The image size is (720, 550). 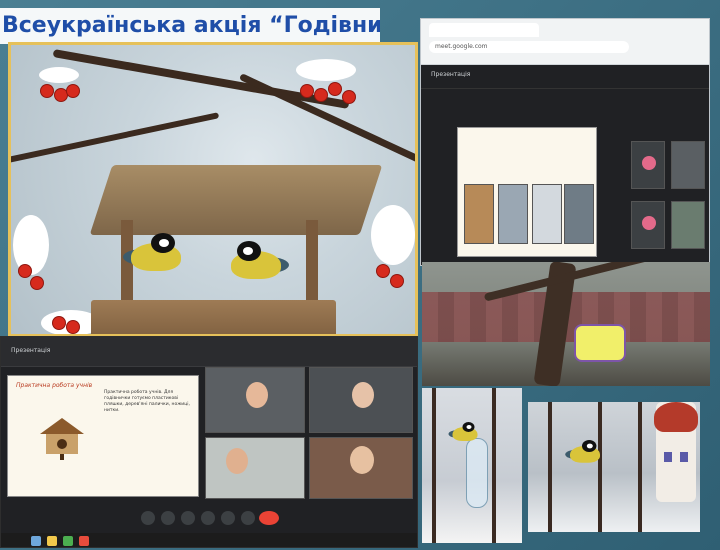 What do you see at coordinates (190, 26) in the screenshot?
I see `page-title: Всеукраїнська акція “Годівничка”` at bounding box center [190, 26].